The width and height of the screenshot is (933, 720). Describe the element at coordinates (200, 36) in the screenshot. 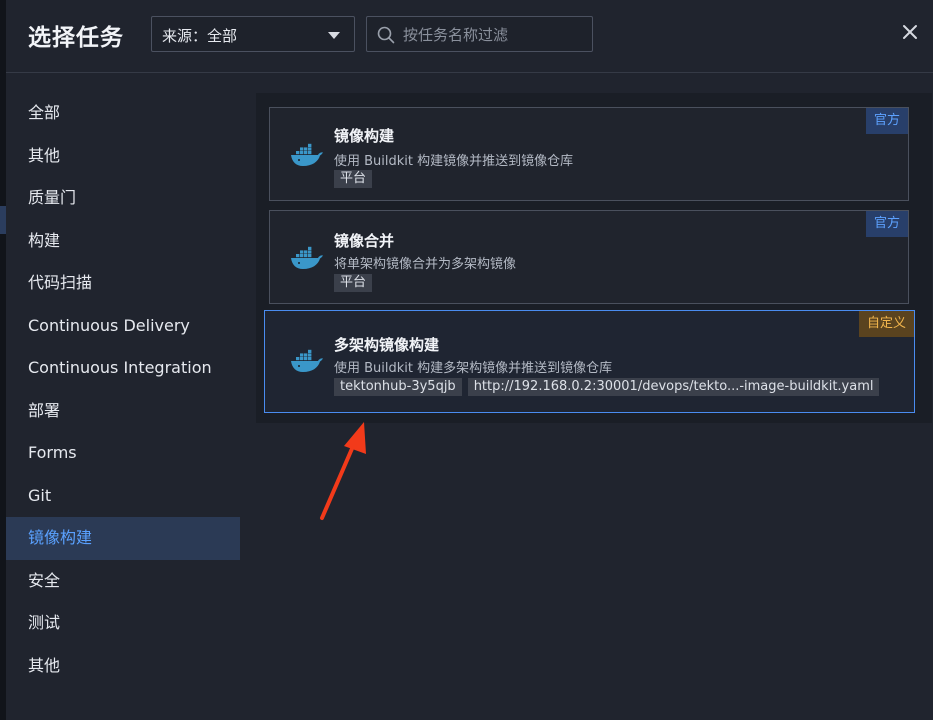

I see `source-filter-label: 来源：全部` at that location.